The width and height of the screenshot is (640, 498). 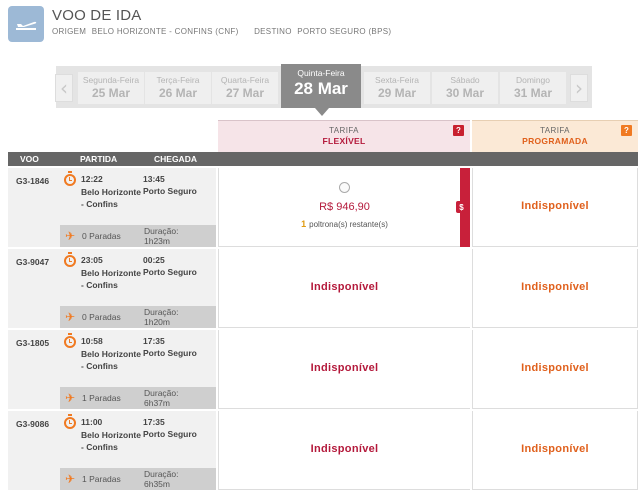 I want to click on duration-value: 1h23m, so click(x=157, y=241).